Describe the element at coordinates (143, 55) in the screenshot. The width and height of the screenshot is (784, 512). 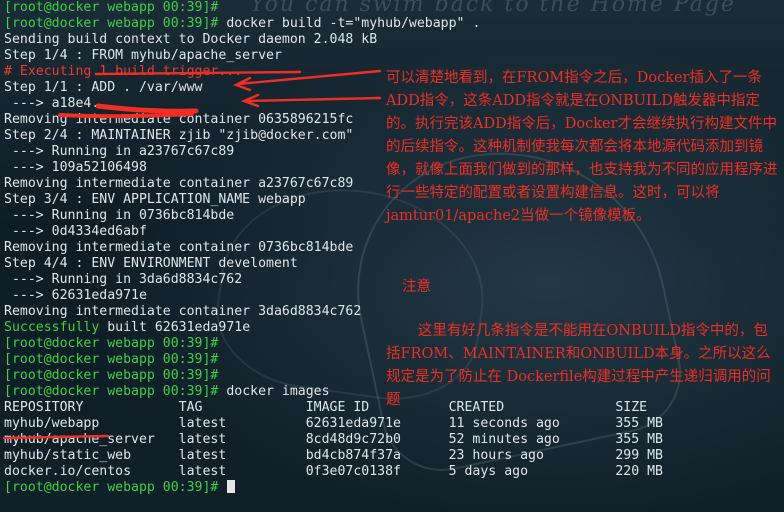
I see `output-text: Step 1/4 : FROM myhub/apache_server` at that location.